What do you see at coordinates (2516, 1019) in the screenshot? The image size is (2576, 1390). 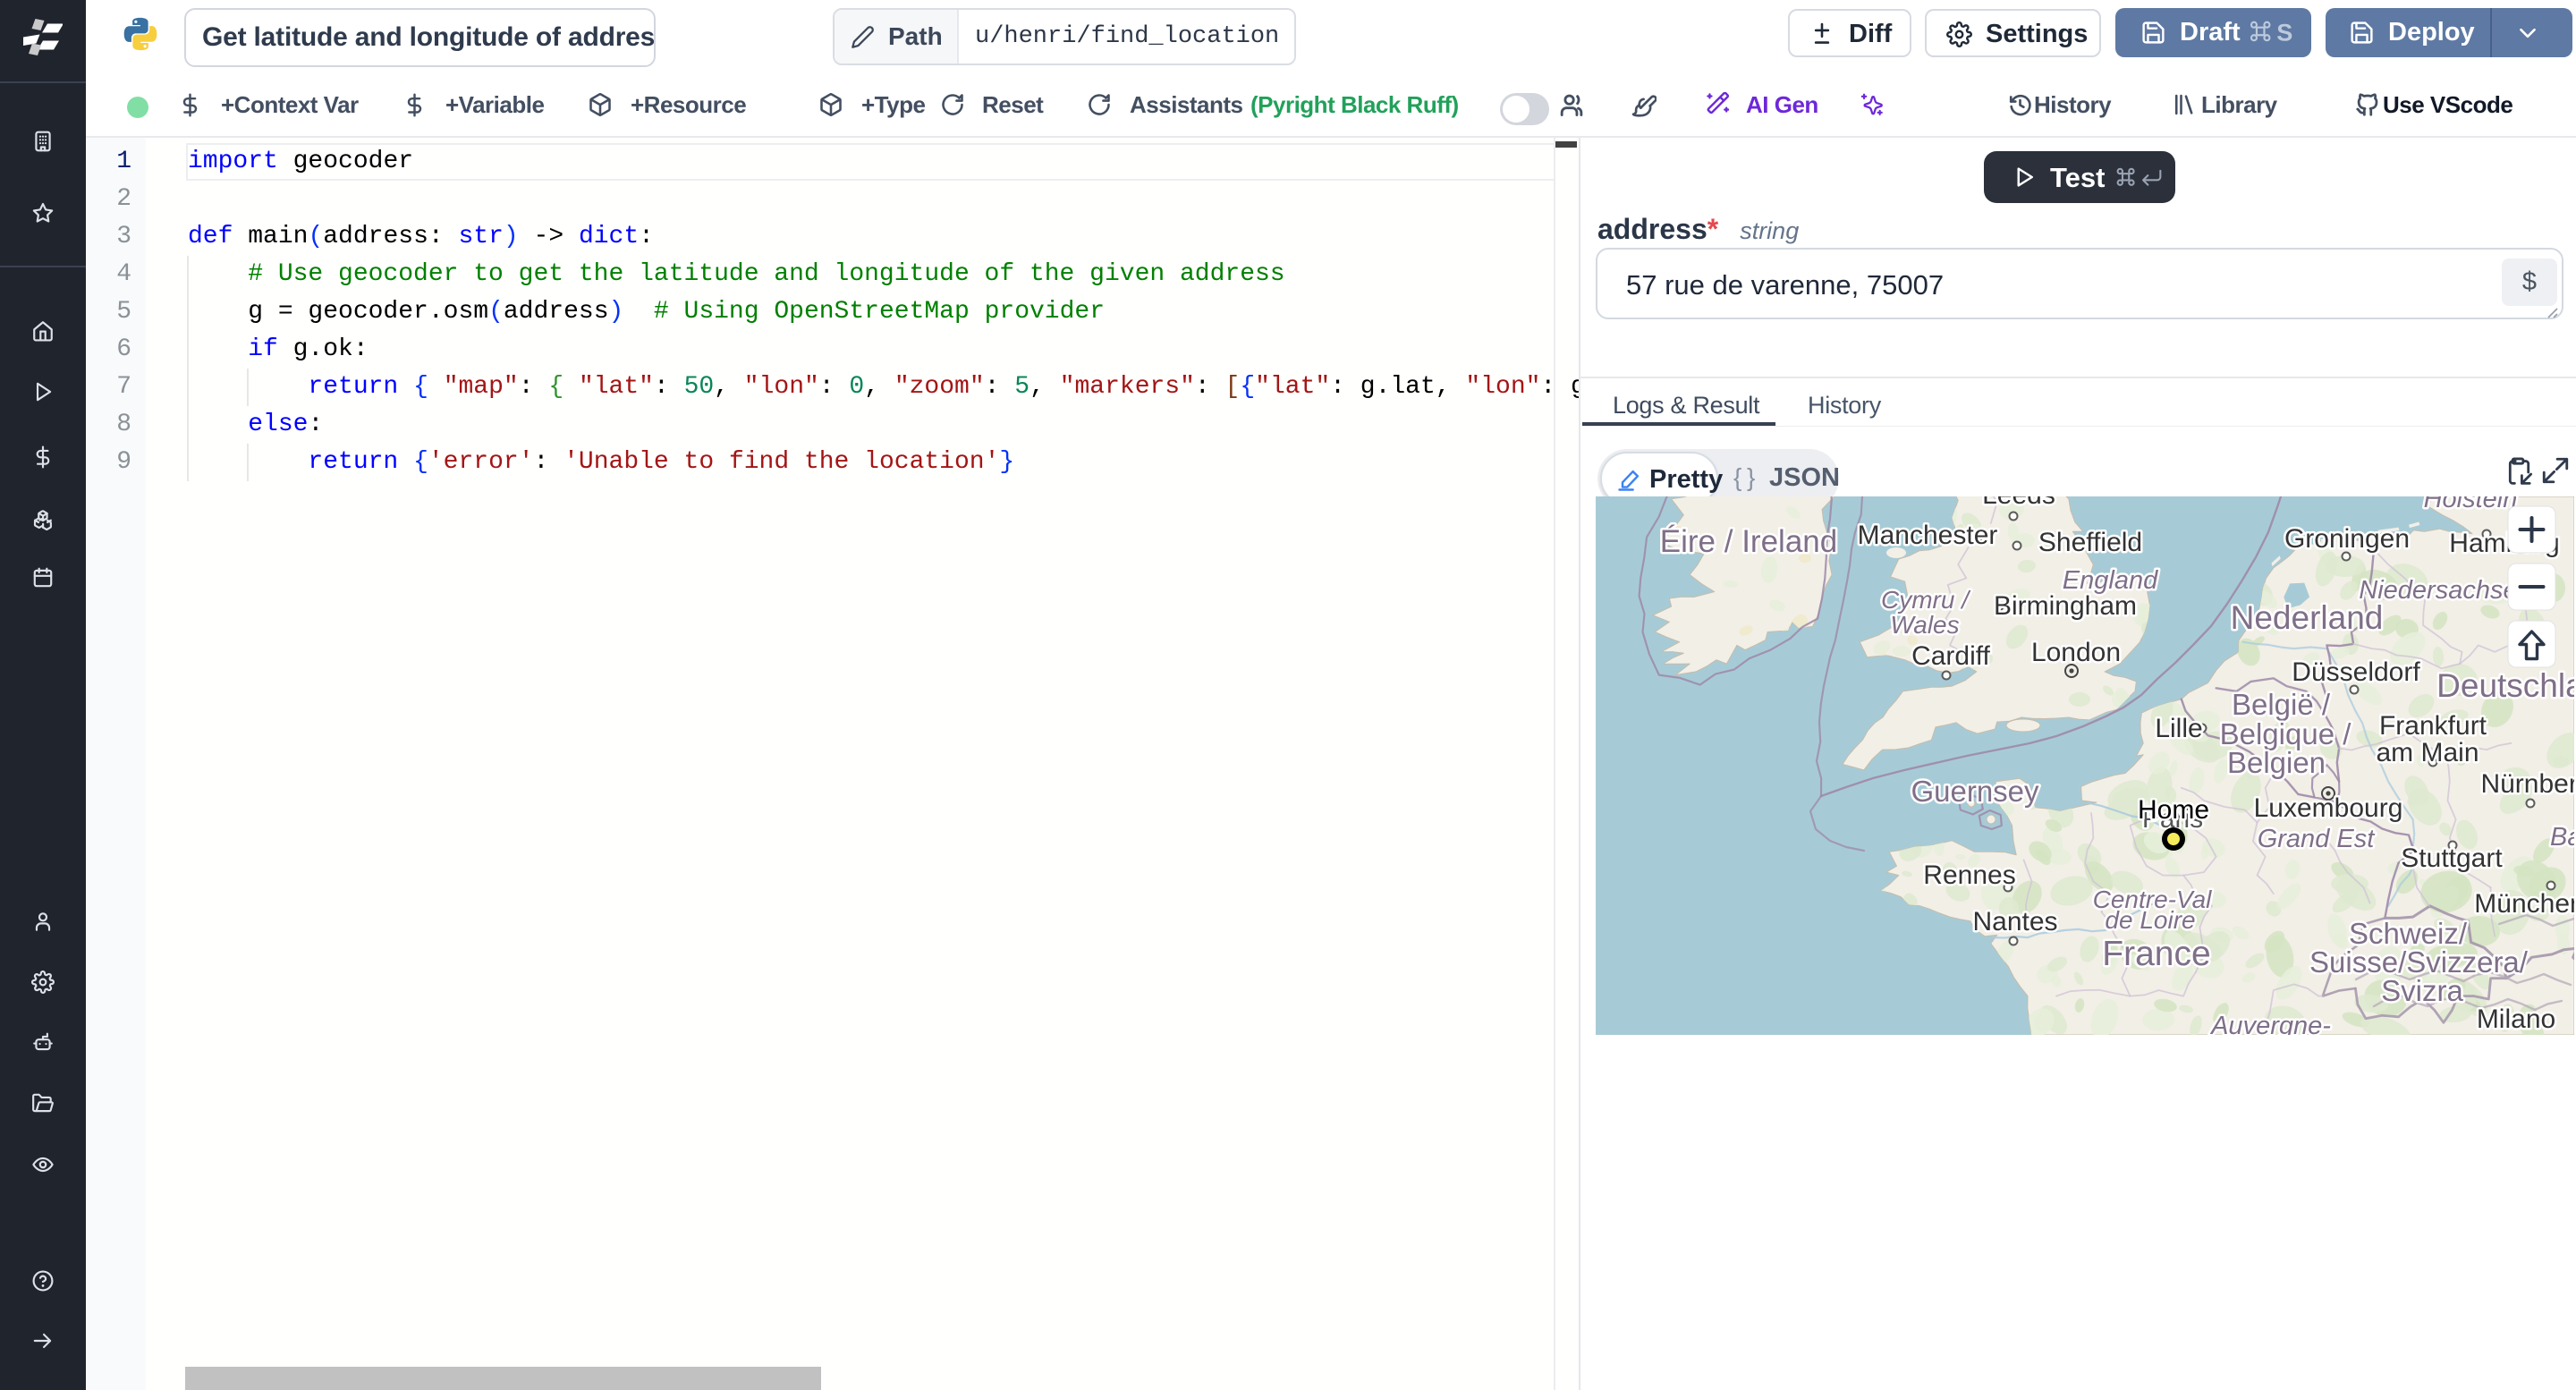 I see `svg-text: Milano` at bounding box center [2516, 1019].